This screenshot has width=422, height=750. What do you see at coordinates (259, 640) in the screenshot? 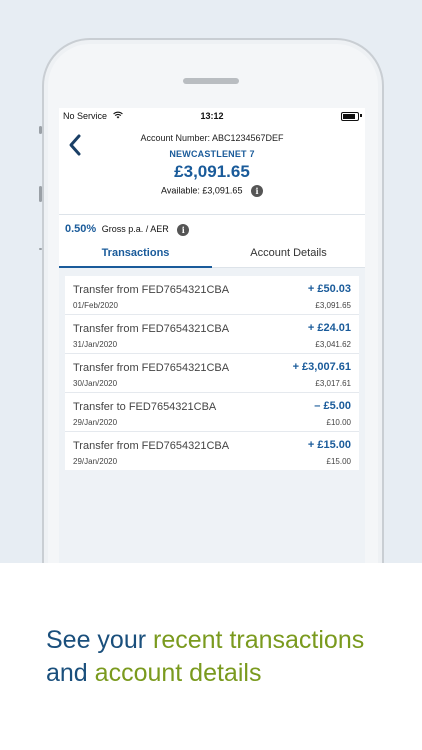
I see `caption-highlight-1: recent transactions` at bounding box center [259, 640].